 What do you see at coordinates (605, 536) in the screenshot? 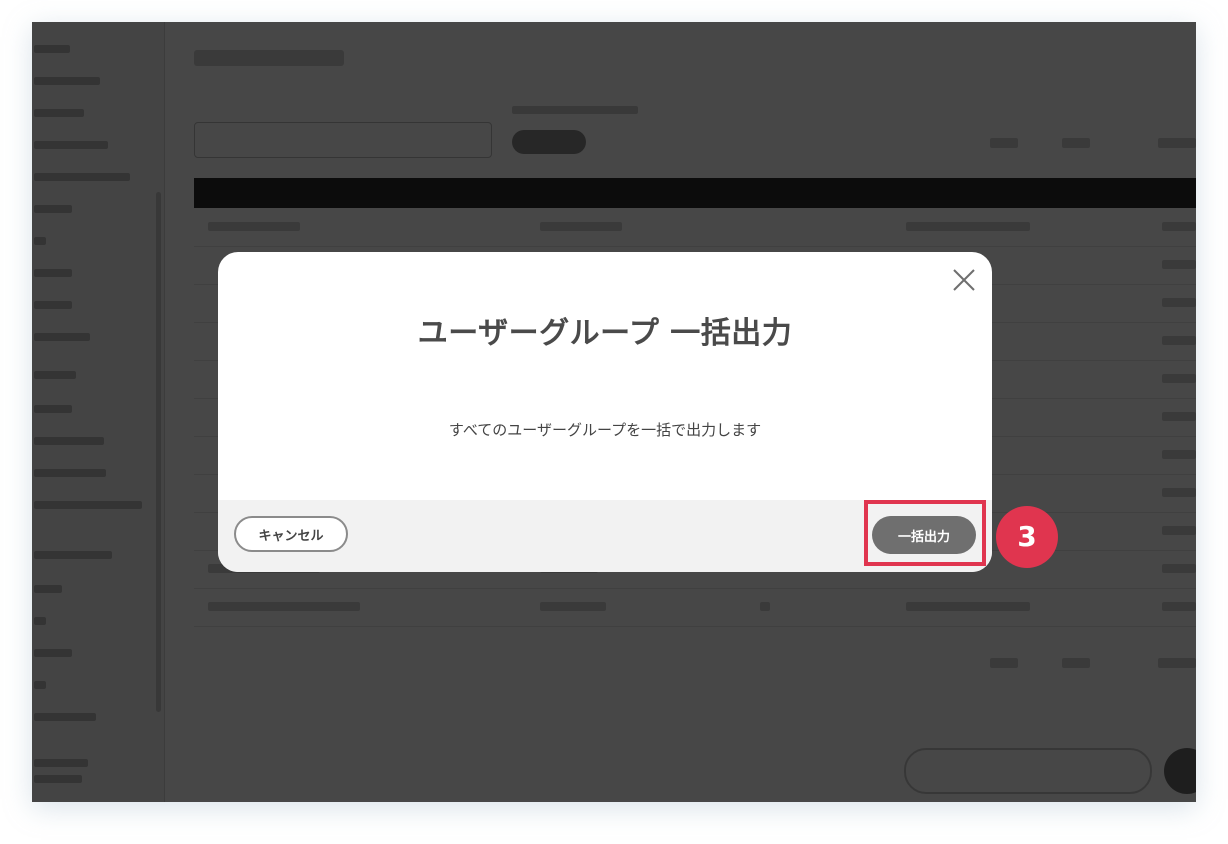
I see `dialog-footer: キャンセル 一括出力` at bounding box center [605, 536].